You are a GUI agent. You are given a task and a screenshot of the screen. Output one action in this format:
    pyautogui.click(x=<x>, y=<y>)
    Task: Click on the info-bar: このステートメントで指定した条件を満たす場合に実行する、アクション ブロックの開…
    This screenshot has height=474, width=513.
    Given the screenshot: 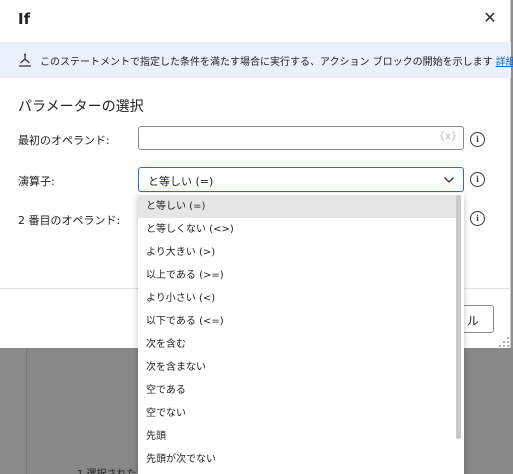 What is the action you would take?
    pyautogui.click(x=256, y=60)
    